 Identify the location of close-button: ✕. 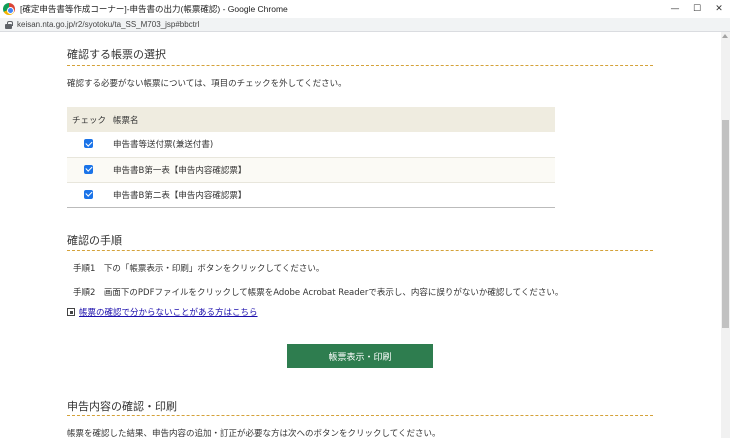
(719, 9).